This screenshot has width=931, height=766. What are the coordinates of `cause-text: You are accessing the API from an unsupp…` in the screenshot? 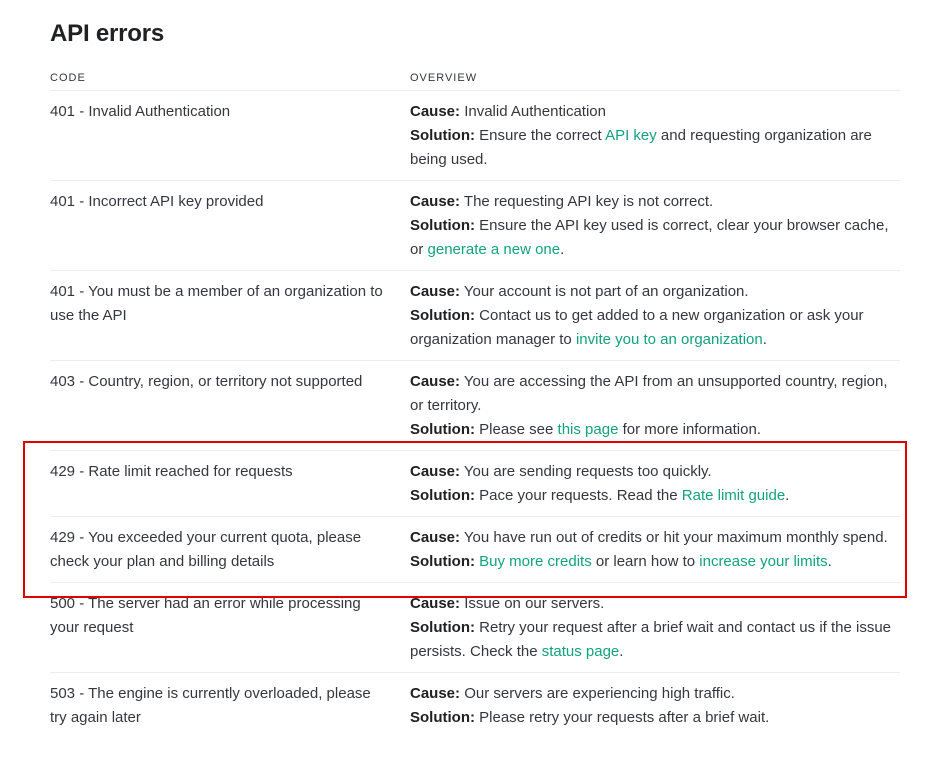 It's located at (649, 393).